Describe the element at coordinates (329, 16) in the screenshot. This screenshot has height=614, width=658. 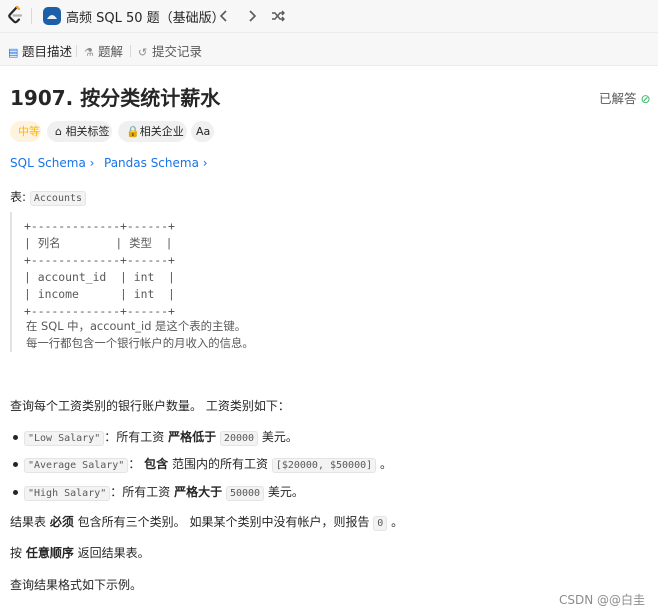
I see `top-bar: 高频 SQL 50 题（基础版）` at that location.